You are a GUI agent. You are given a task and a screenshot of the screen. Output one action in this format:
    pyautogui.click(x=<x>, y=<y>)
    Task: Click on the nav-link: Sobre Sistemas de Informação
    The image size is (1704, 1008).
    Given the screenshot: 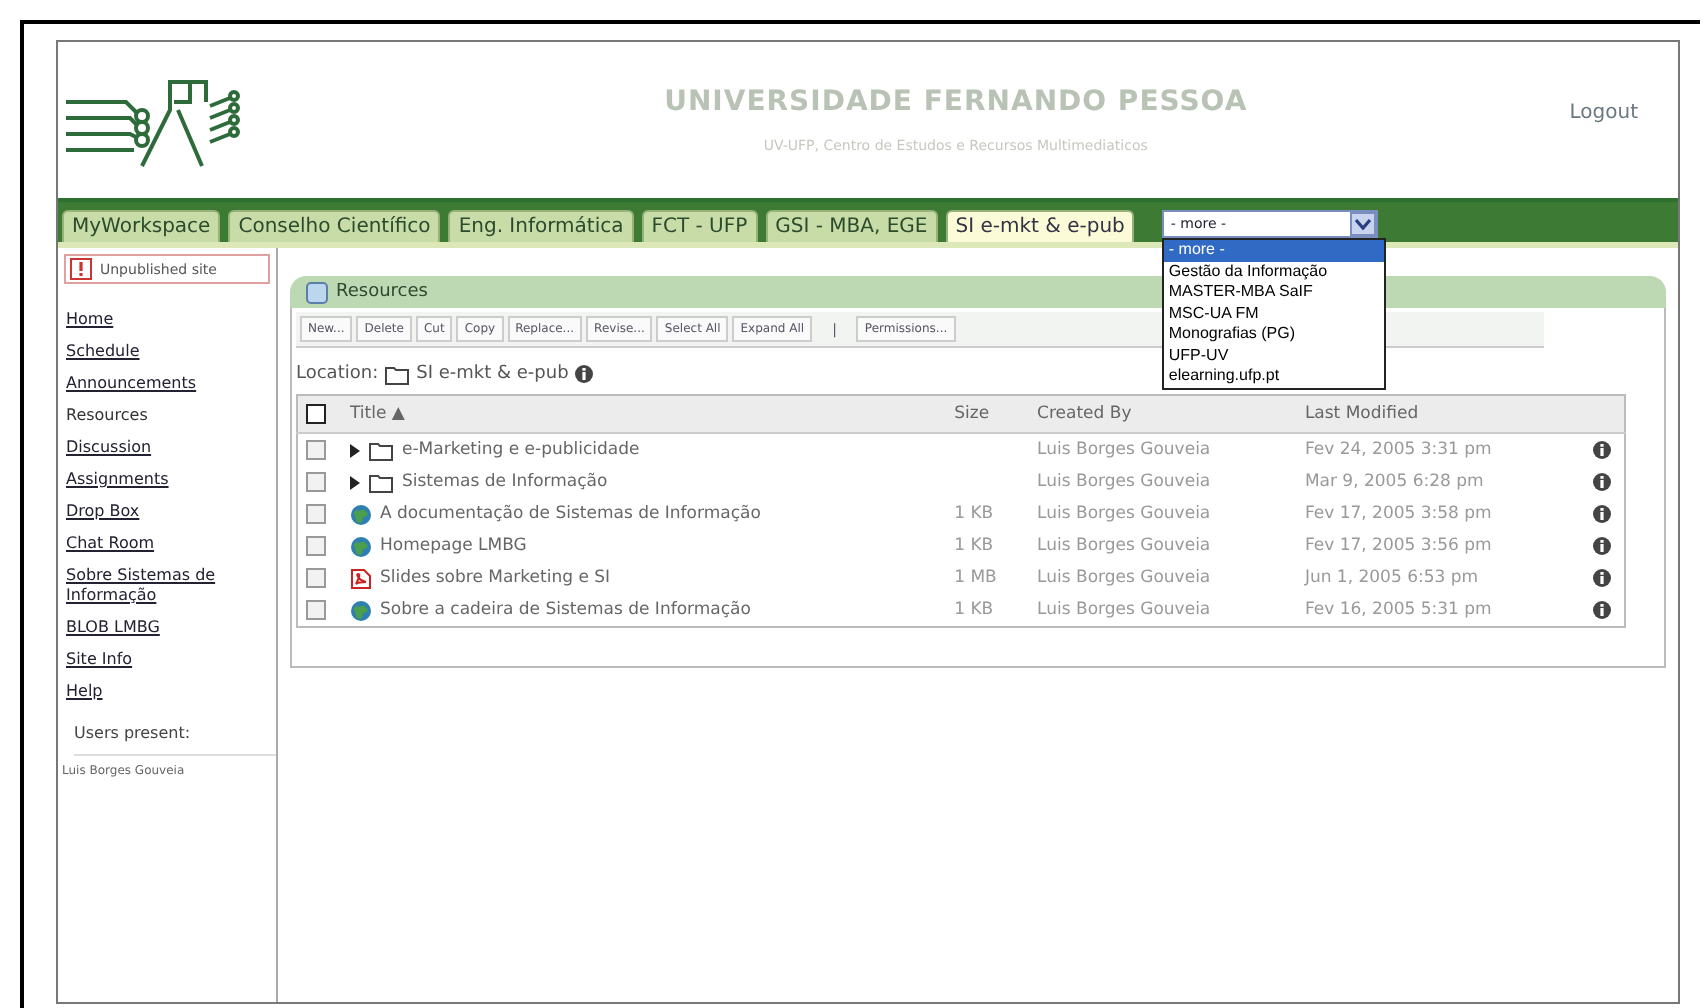 What is the action you would take?
    pyautogui.click(x=146, y=586)
    